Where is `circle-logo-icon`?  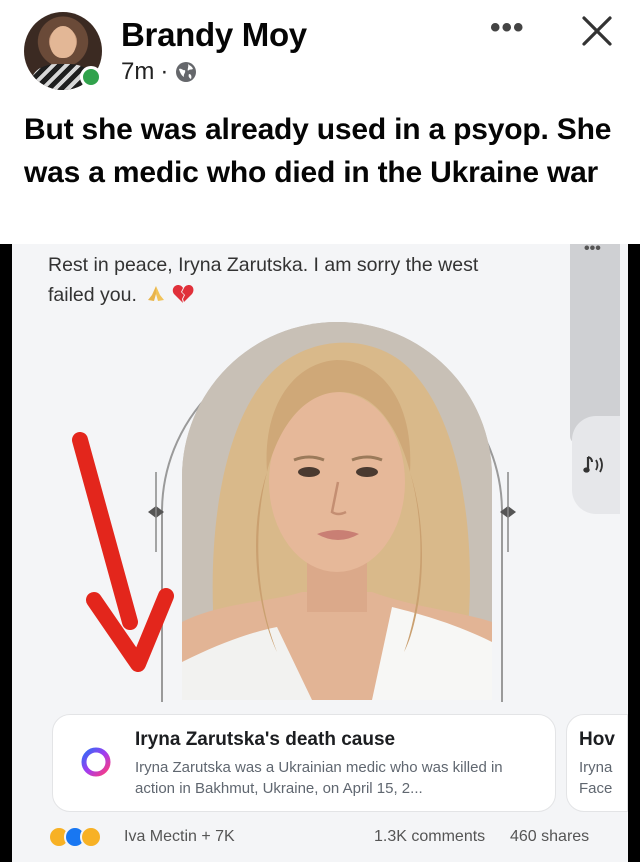 circle-logo-icon is located at coordinates (96, 762).